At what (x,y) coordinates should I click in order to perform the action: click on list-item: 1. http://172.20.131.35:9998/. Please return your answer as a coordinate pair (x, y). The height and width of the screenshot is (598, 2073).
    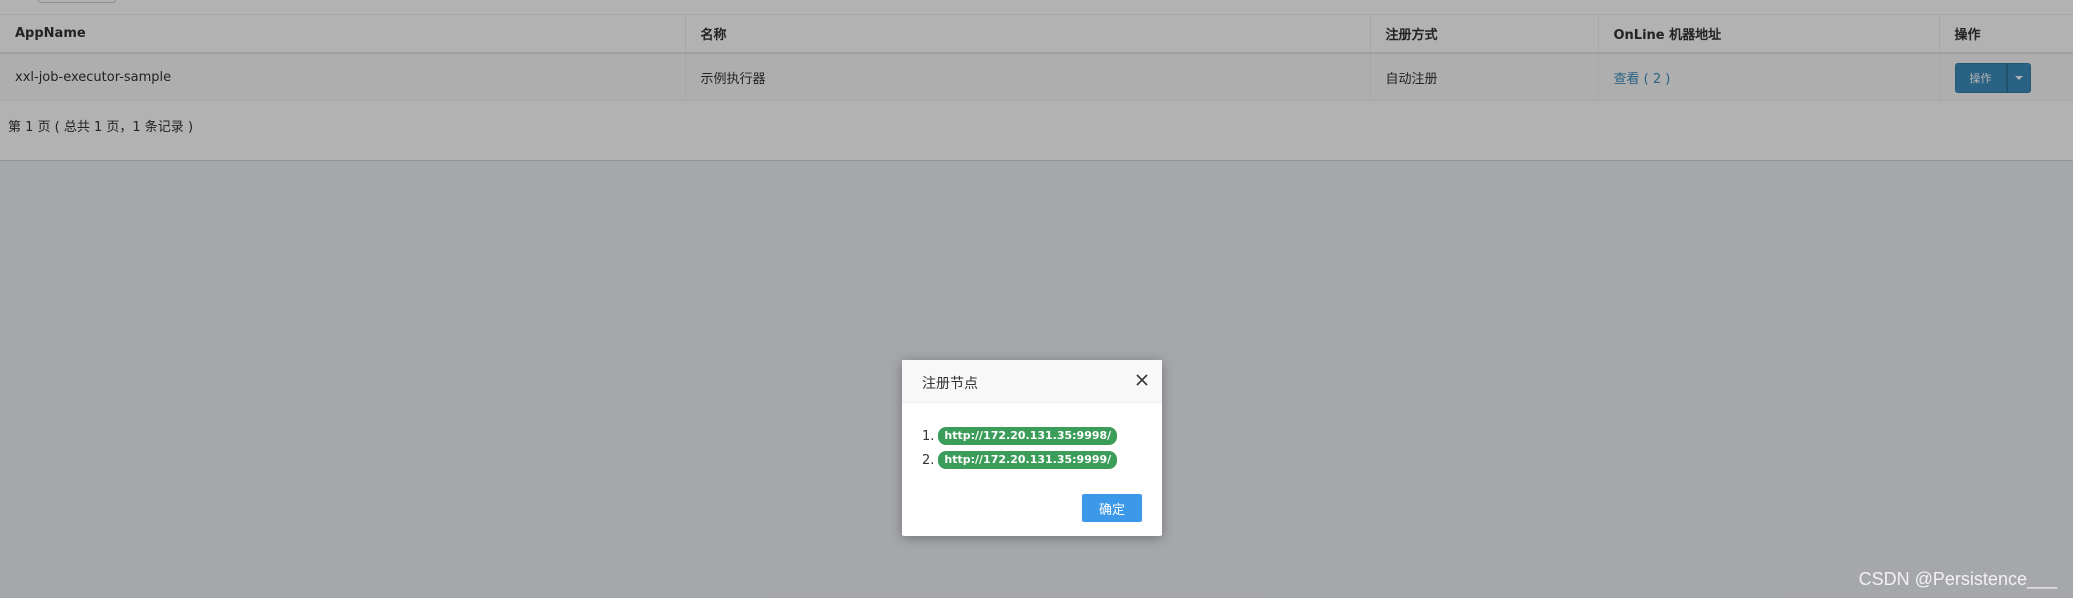
    Looking at the image, I should click on (1020, 436).